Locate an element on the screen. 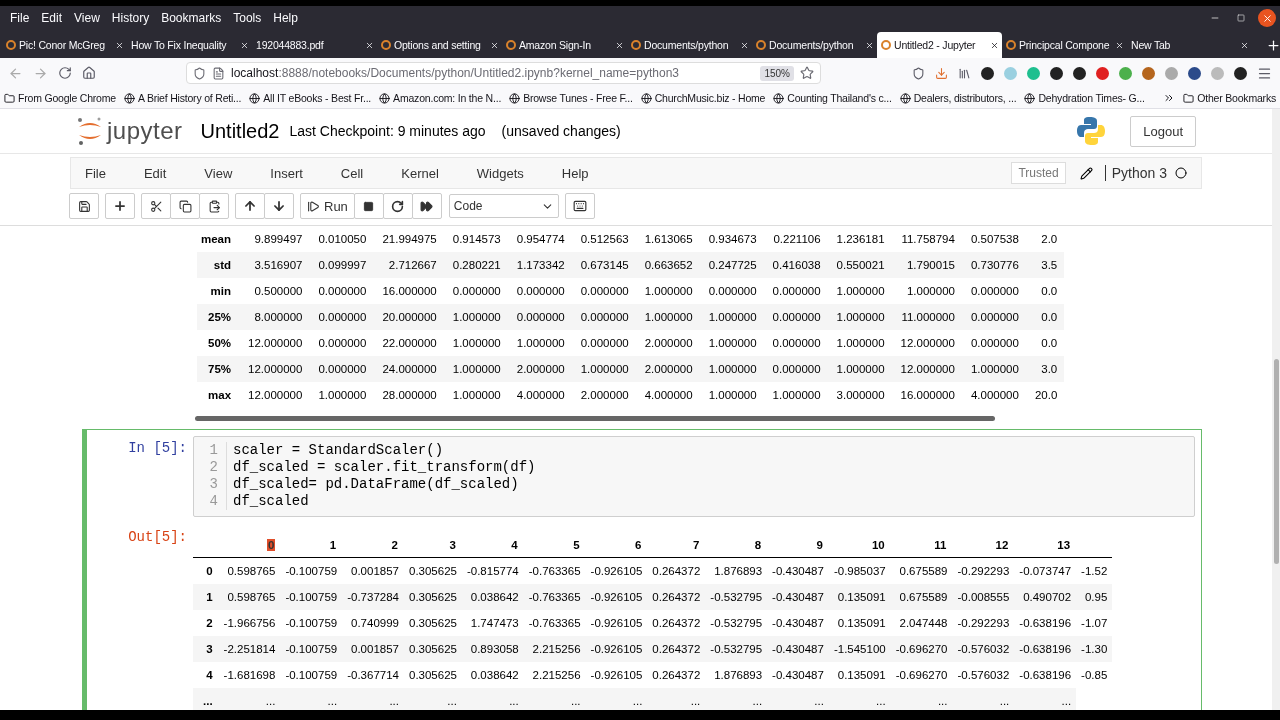 The height and width of the screenshot is (720, 1280). table-cell: 0.550021 is located at coordinates (859, 265).